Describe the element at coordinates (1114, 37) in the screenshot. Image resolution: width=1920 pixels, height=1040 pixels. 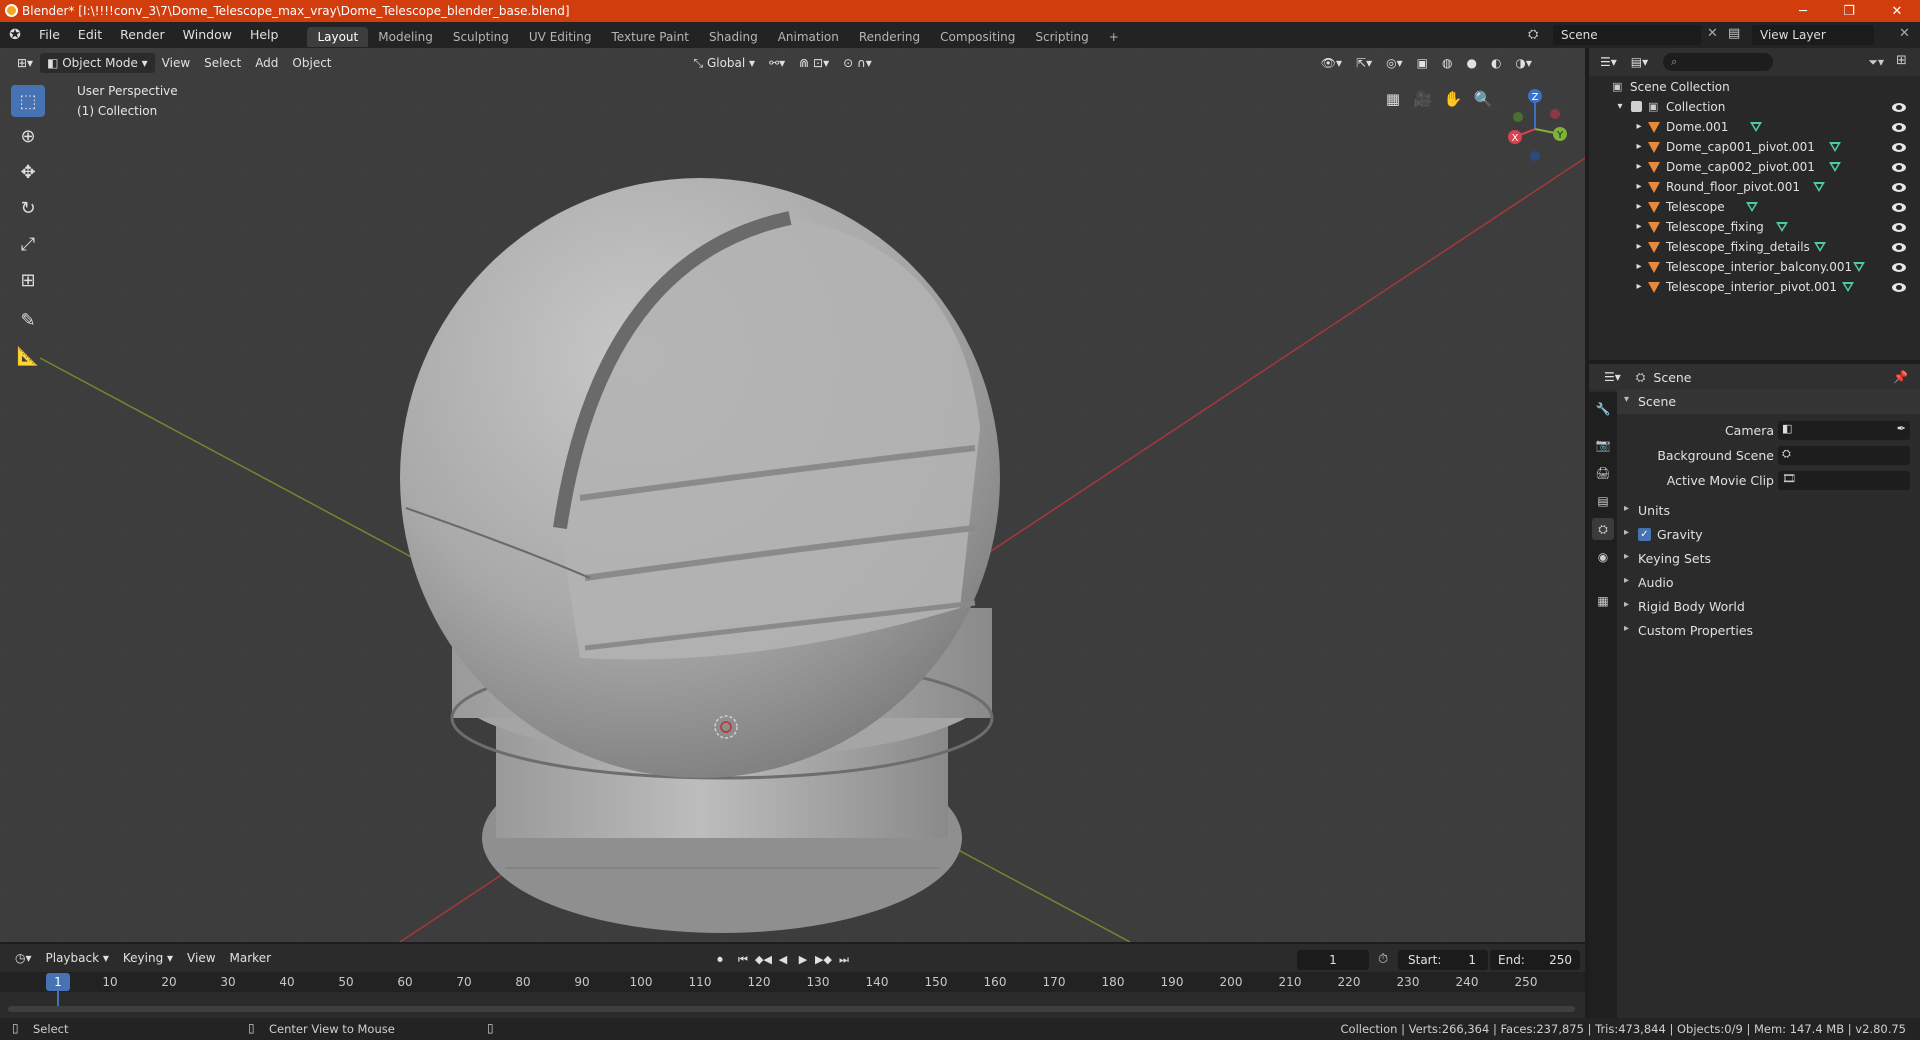
I see `add-workspace-button: +` at that location.